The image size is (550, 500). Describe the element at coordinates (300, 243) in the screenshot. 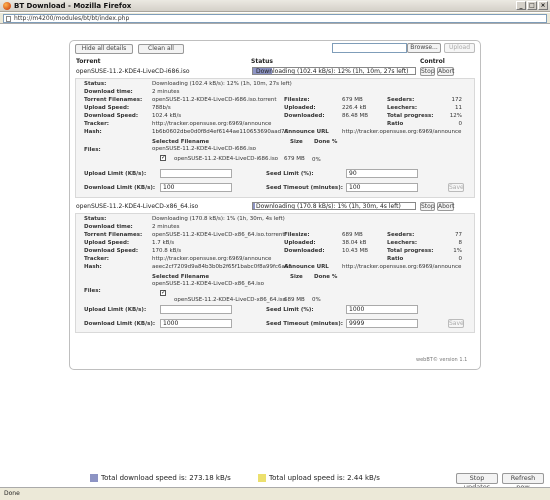

I see `uploaded-label: Uploaded:` at that location.